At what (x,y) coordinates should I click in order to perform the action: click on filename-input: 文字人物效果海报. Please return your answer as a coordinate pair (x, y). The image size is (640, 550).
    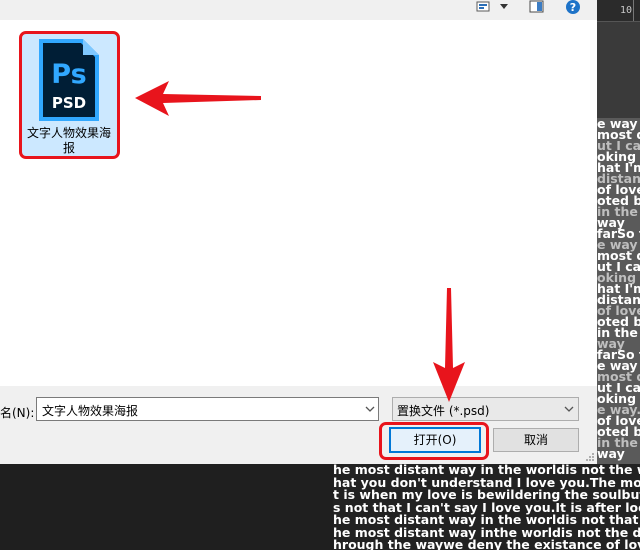
    Looking at the image, I should click on (207, 409).